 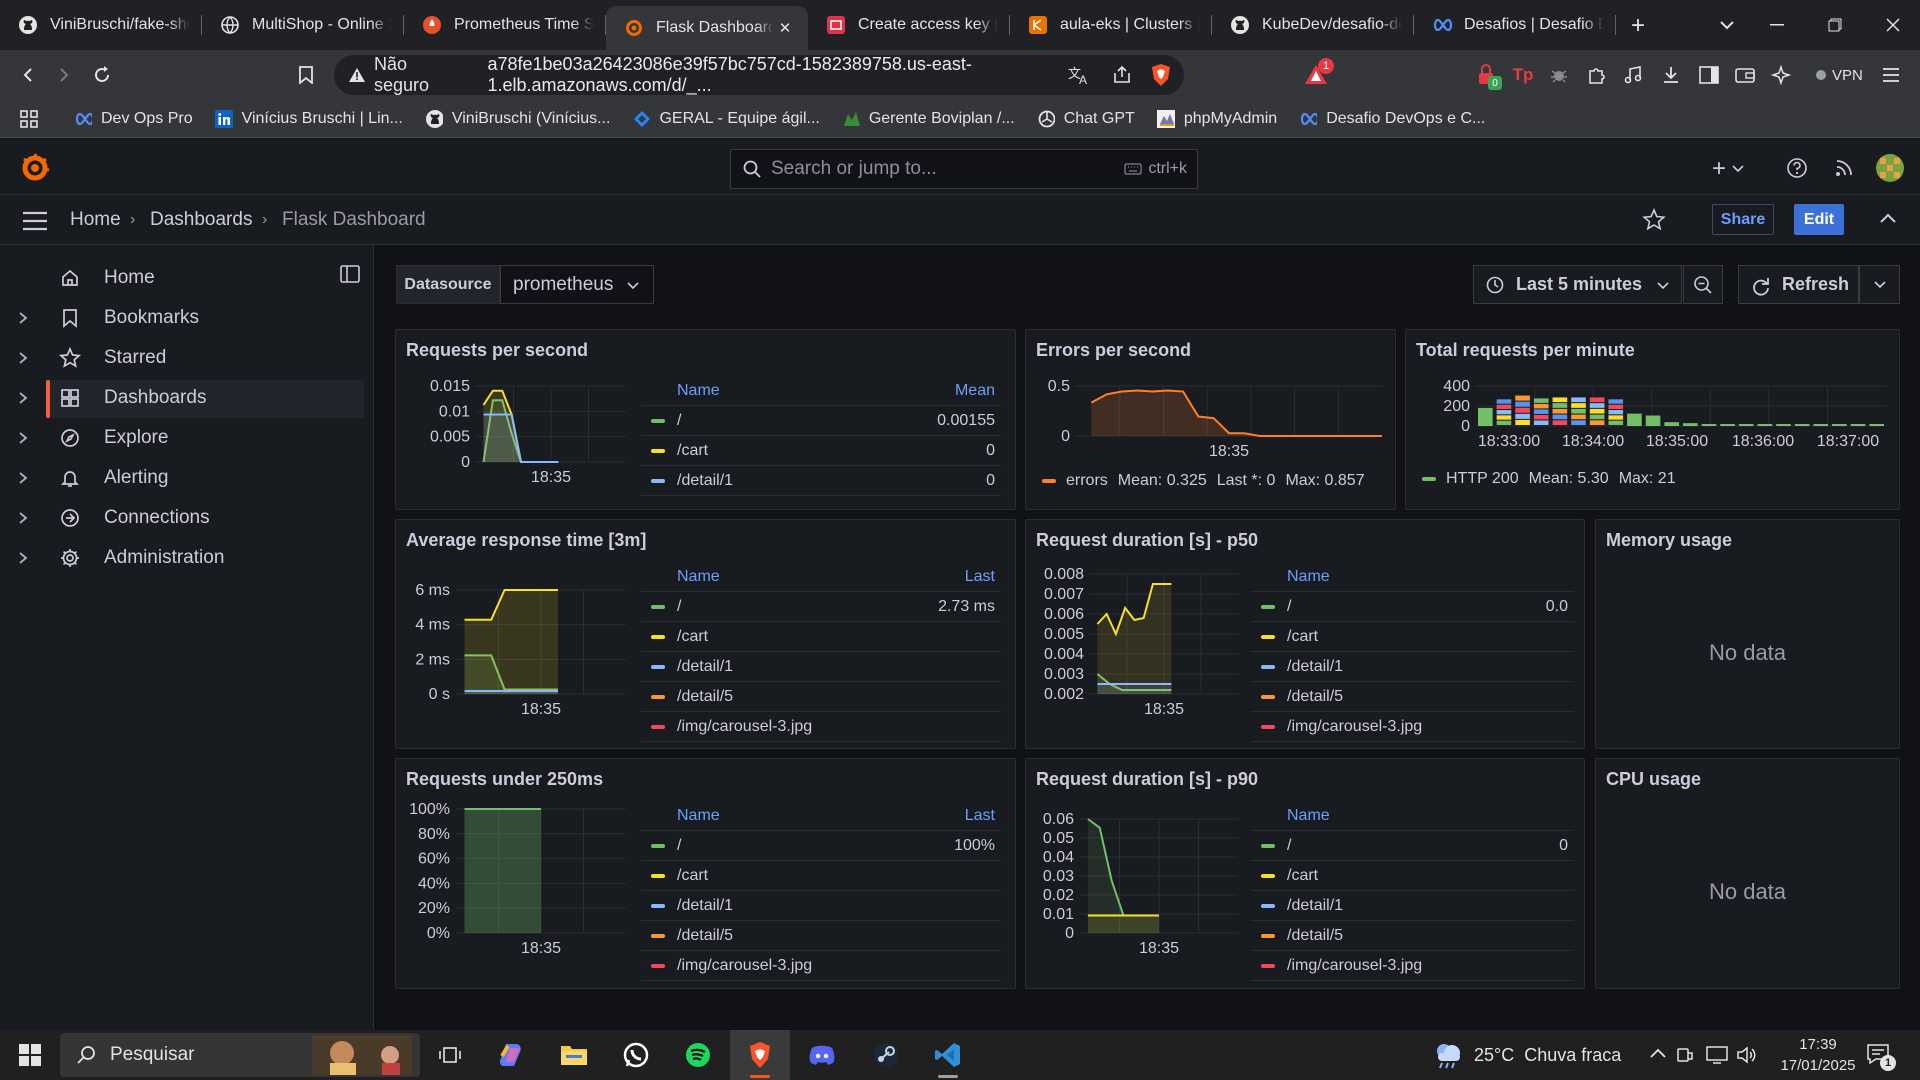 What do you see at coordinates (450, 1055) in the screenshot?
I see `task-view-app` at bounding box center [450, 1055].